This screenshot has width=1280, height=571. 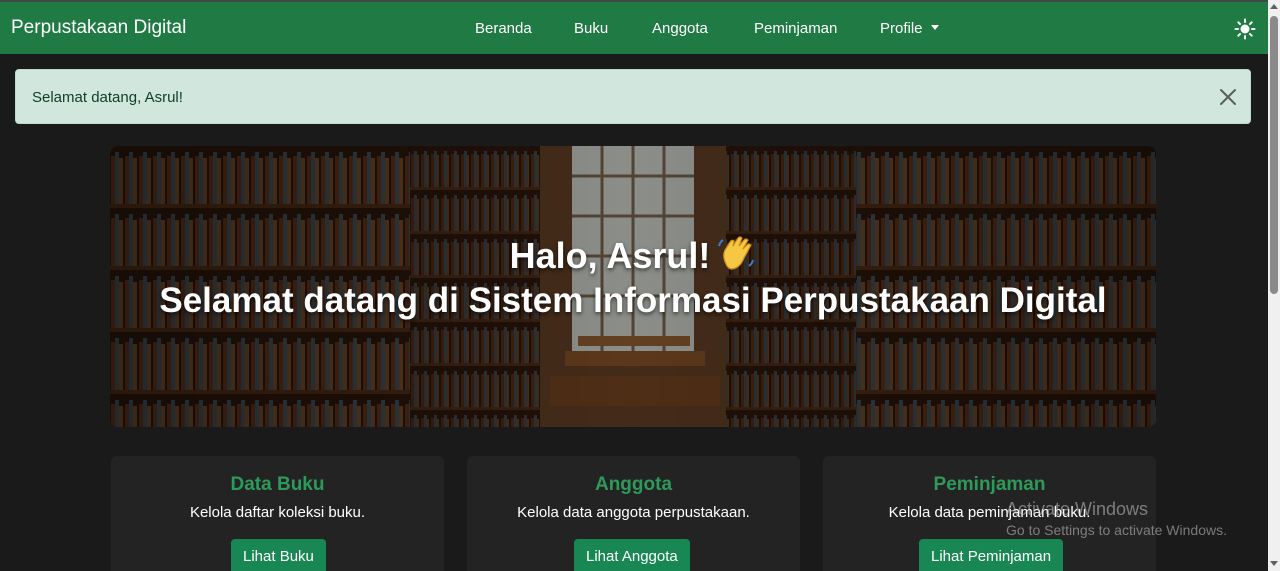 I want to click on page-scrollbar, so click(x=1274, y=285).